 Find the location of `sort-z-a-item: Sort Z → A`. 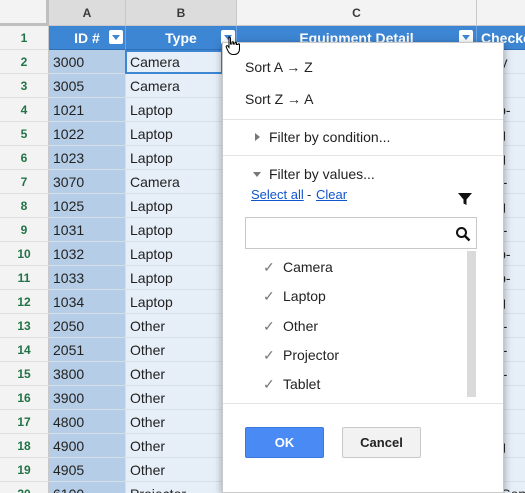

sort-z-a-item: Sort Z → A is located at coordinates (363, 99).